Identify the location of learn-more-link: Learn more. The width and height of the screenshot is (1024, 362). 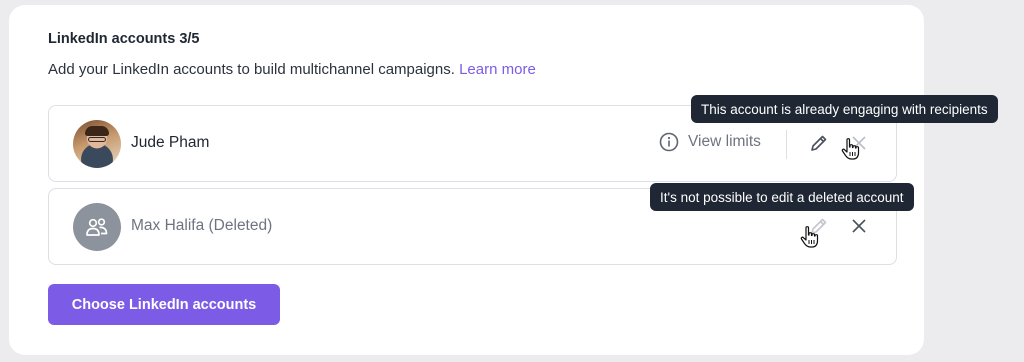
(497, 69).